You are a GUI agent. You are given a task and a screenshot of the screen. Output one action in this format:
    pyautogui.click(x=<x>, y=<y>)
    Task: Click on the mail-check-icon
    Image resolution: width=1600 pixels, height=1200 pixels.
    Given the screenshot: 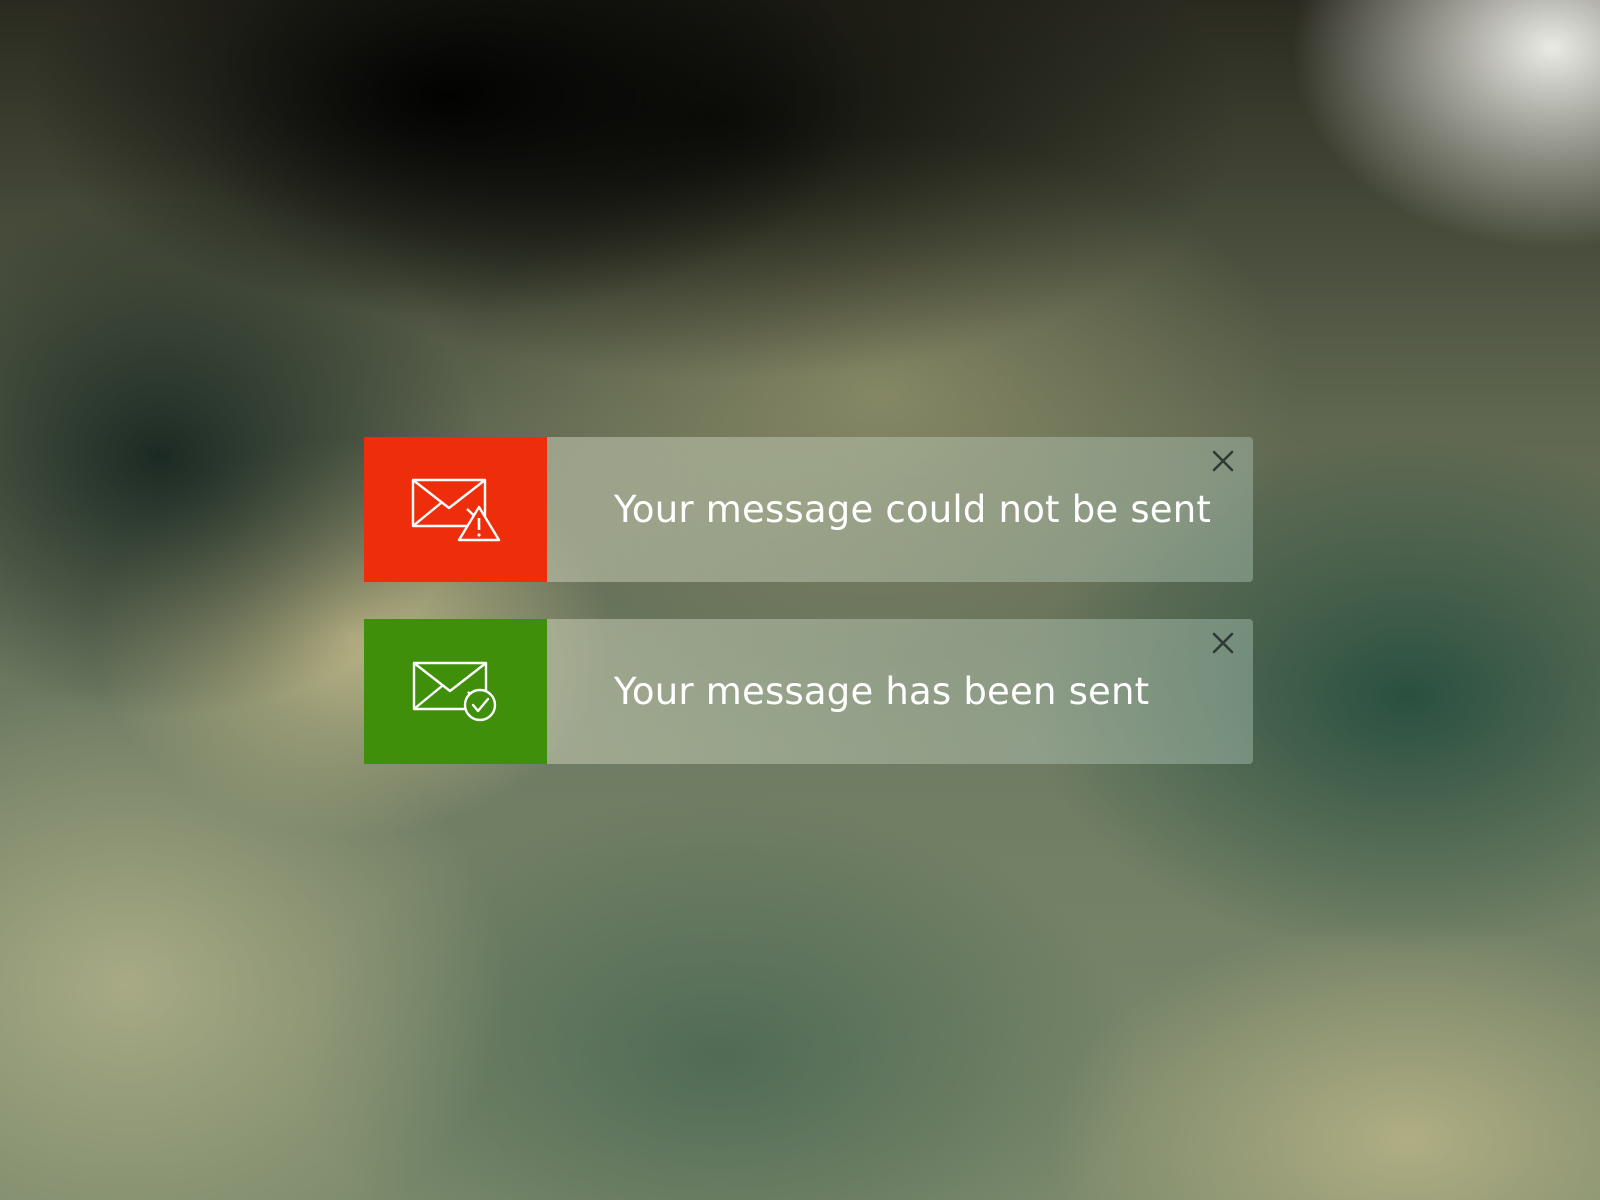 What is the action you would take?
    pyautogui.click(x=454, y=691)
    